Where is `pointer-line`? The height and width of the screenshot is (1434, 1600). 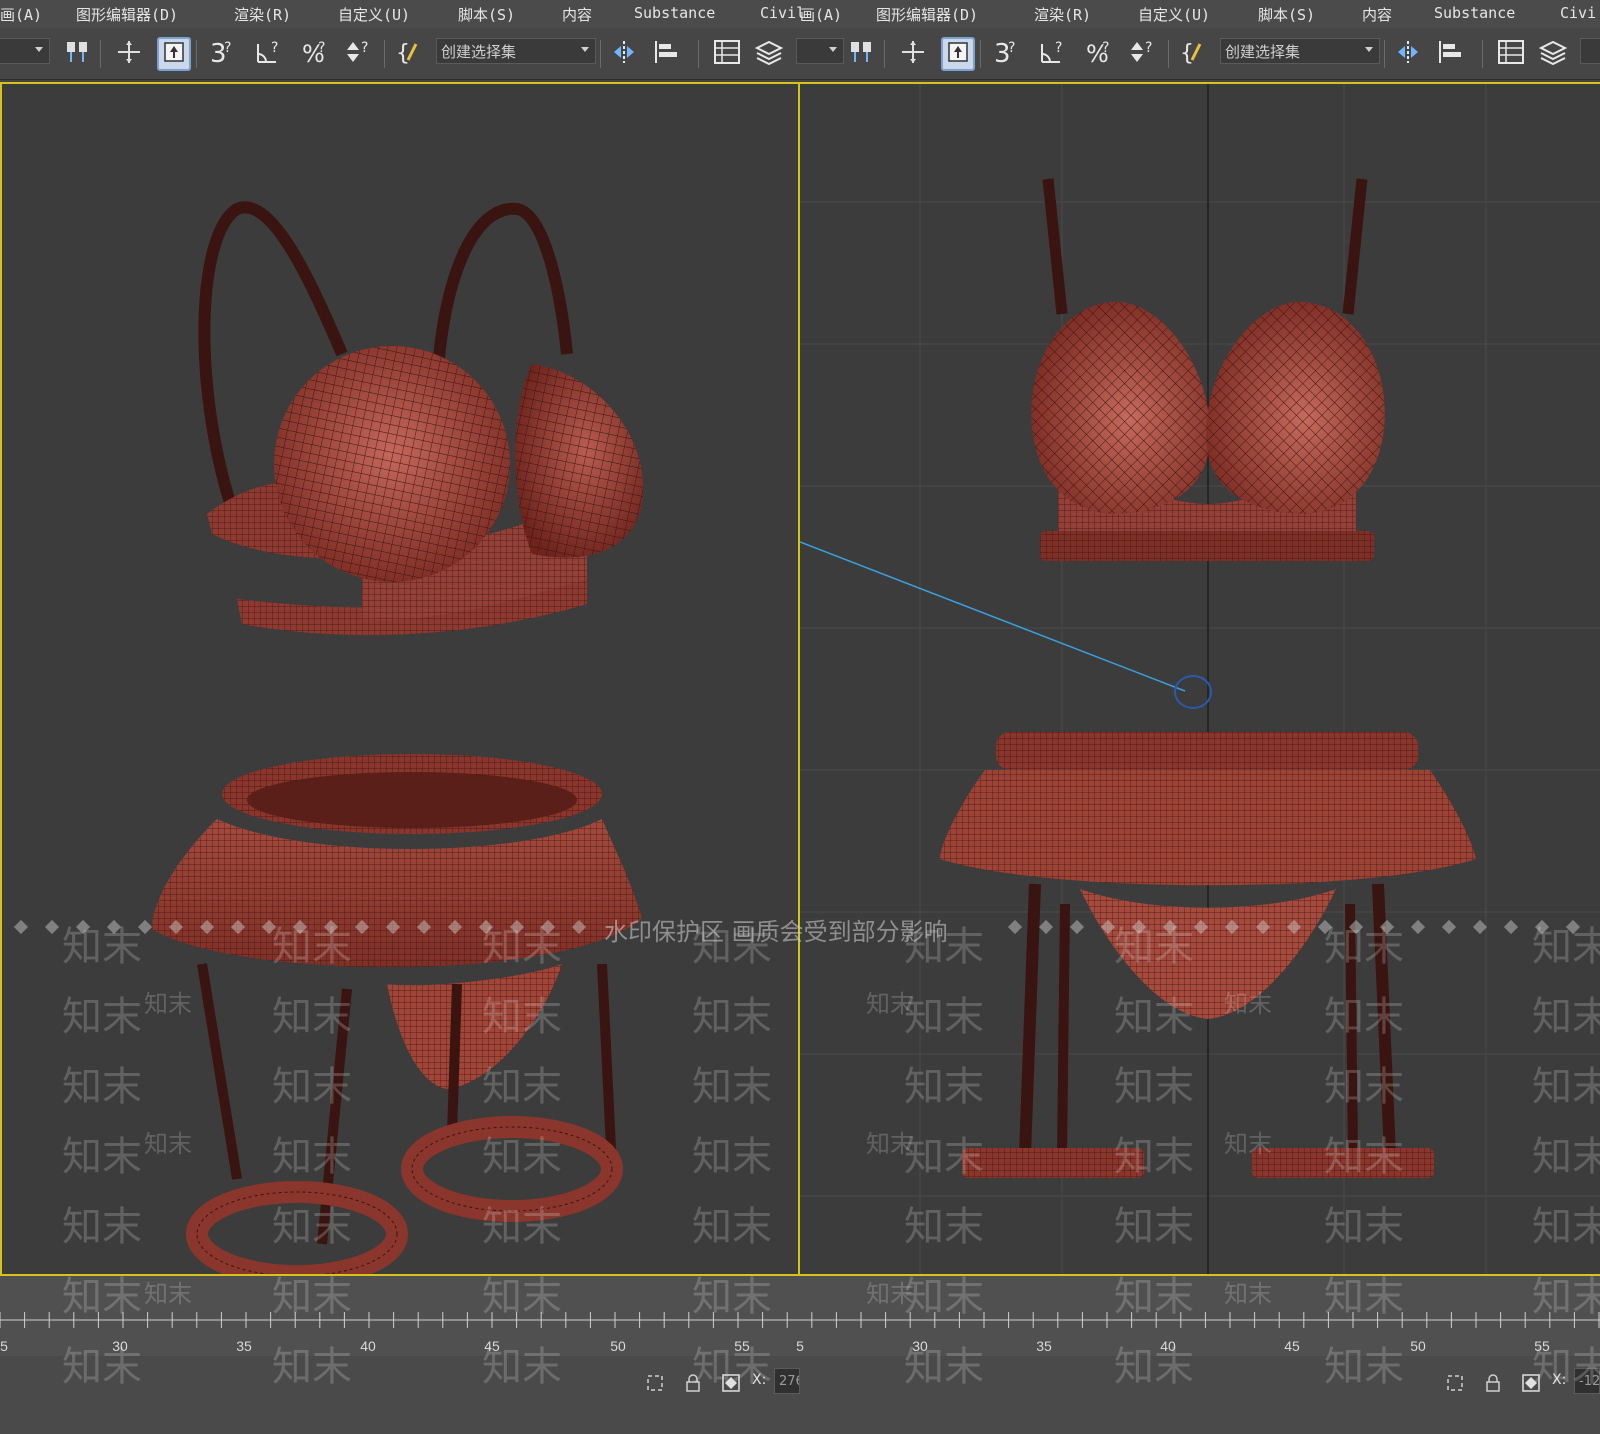 pointer-line is located at coordinates (993, 616).